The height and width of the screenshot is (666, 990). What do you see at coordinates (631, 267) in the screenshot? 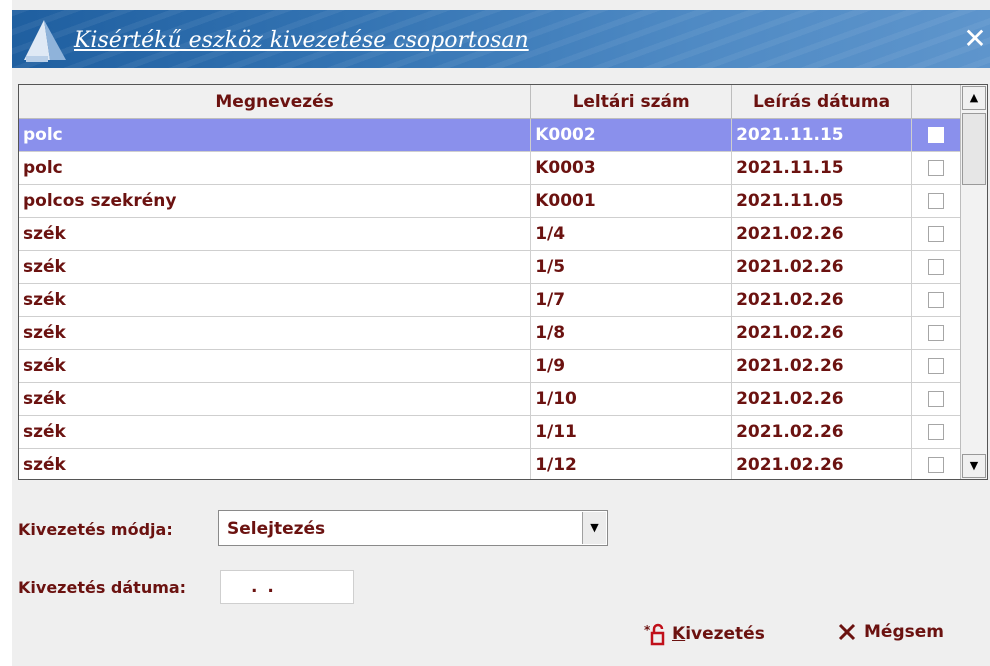
I see `cell-inventory-number: 1/5` at bounding box center [631, 267].